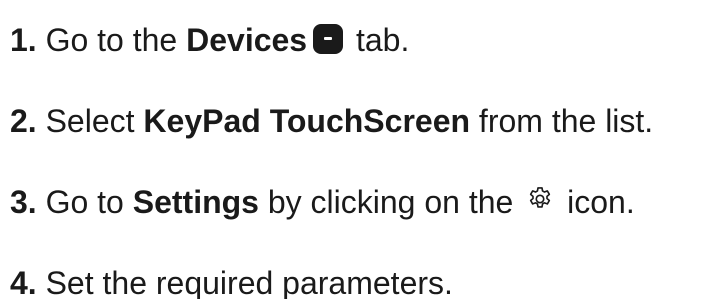 Image resolution: width=715 pixels, height=299 pixels. Describe the element at coordinates (378, 40) in the screenshot. I see `step-text: tab.` at that location.